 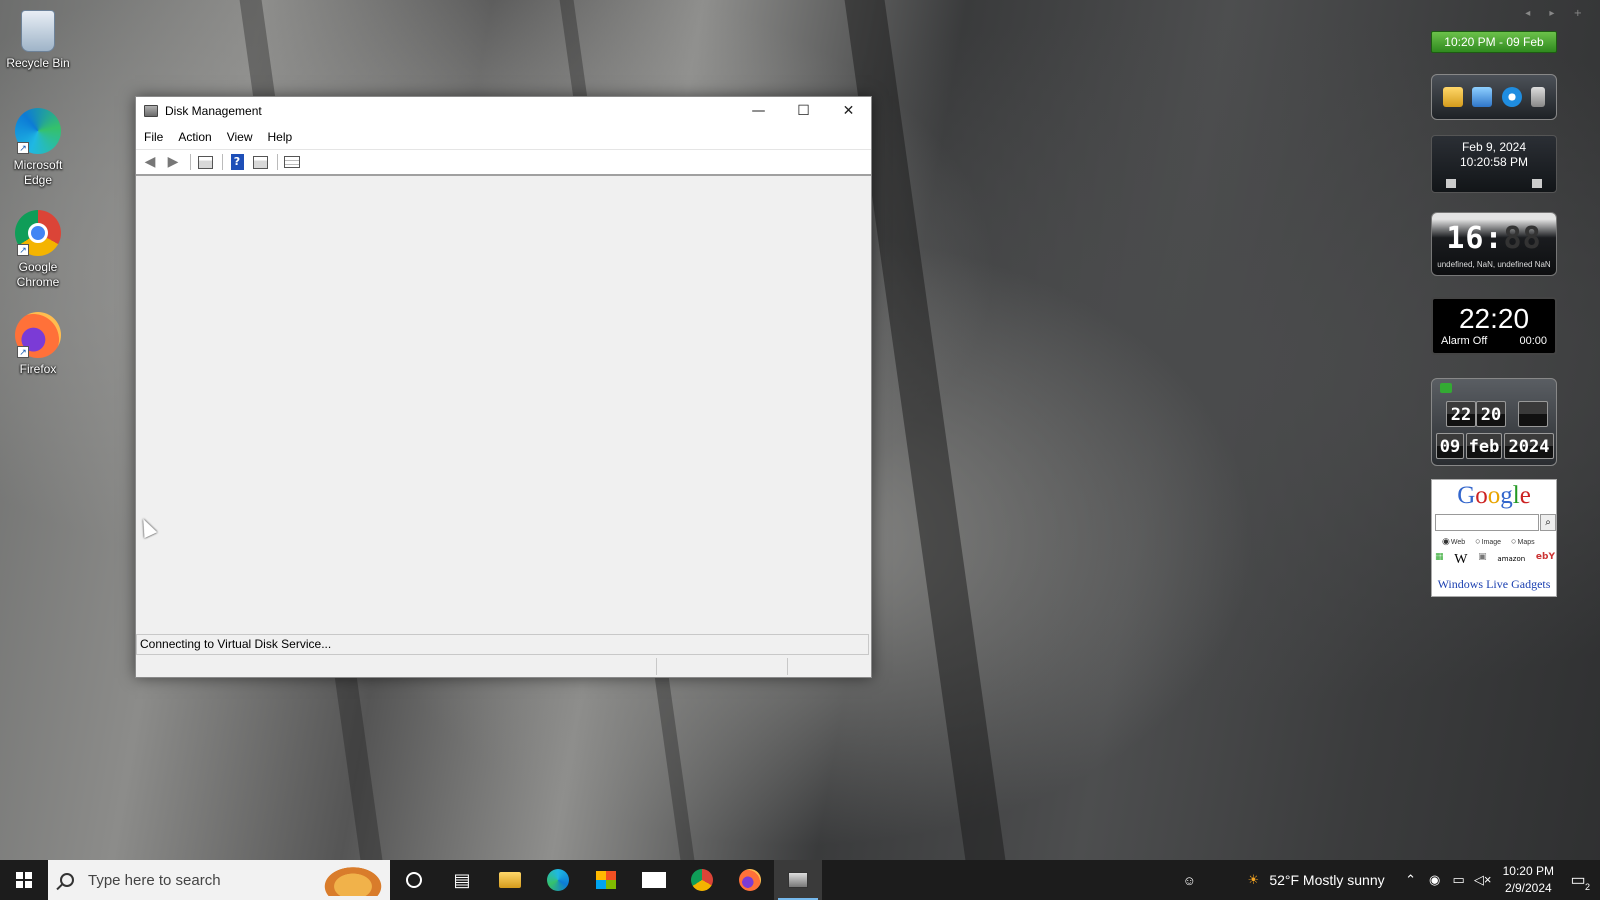 I want to click on desktop-icon-chrome: ↗ Google Chrome, so click(x=38, y=250).